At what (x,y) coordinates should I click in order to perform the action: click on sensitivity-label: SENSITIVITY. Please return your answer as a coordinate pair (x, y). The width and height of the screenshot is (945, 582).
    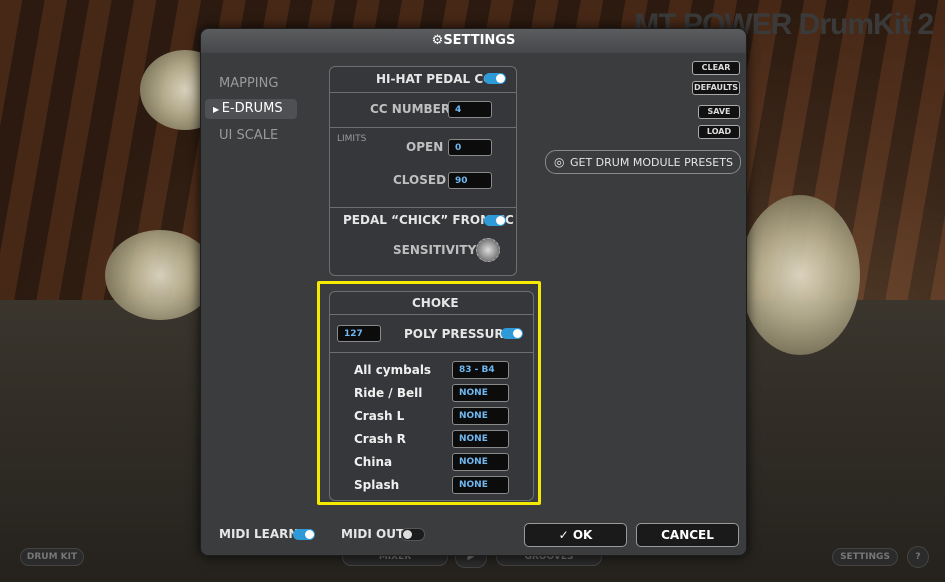
    Looking at the image, I should click on (435, 250).